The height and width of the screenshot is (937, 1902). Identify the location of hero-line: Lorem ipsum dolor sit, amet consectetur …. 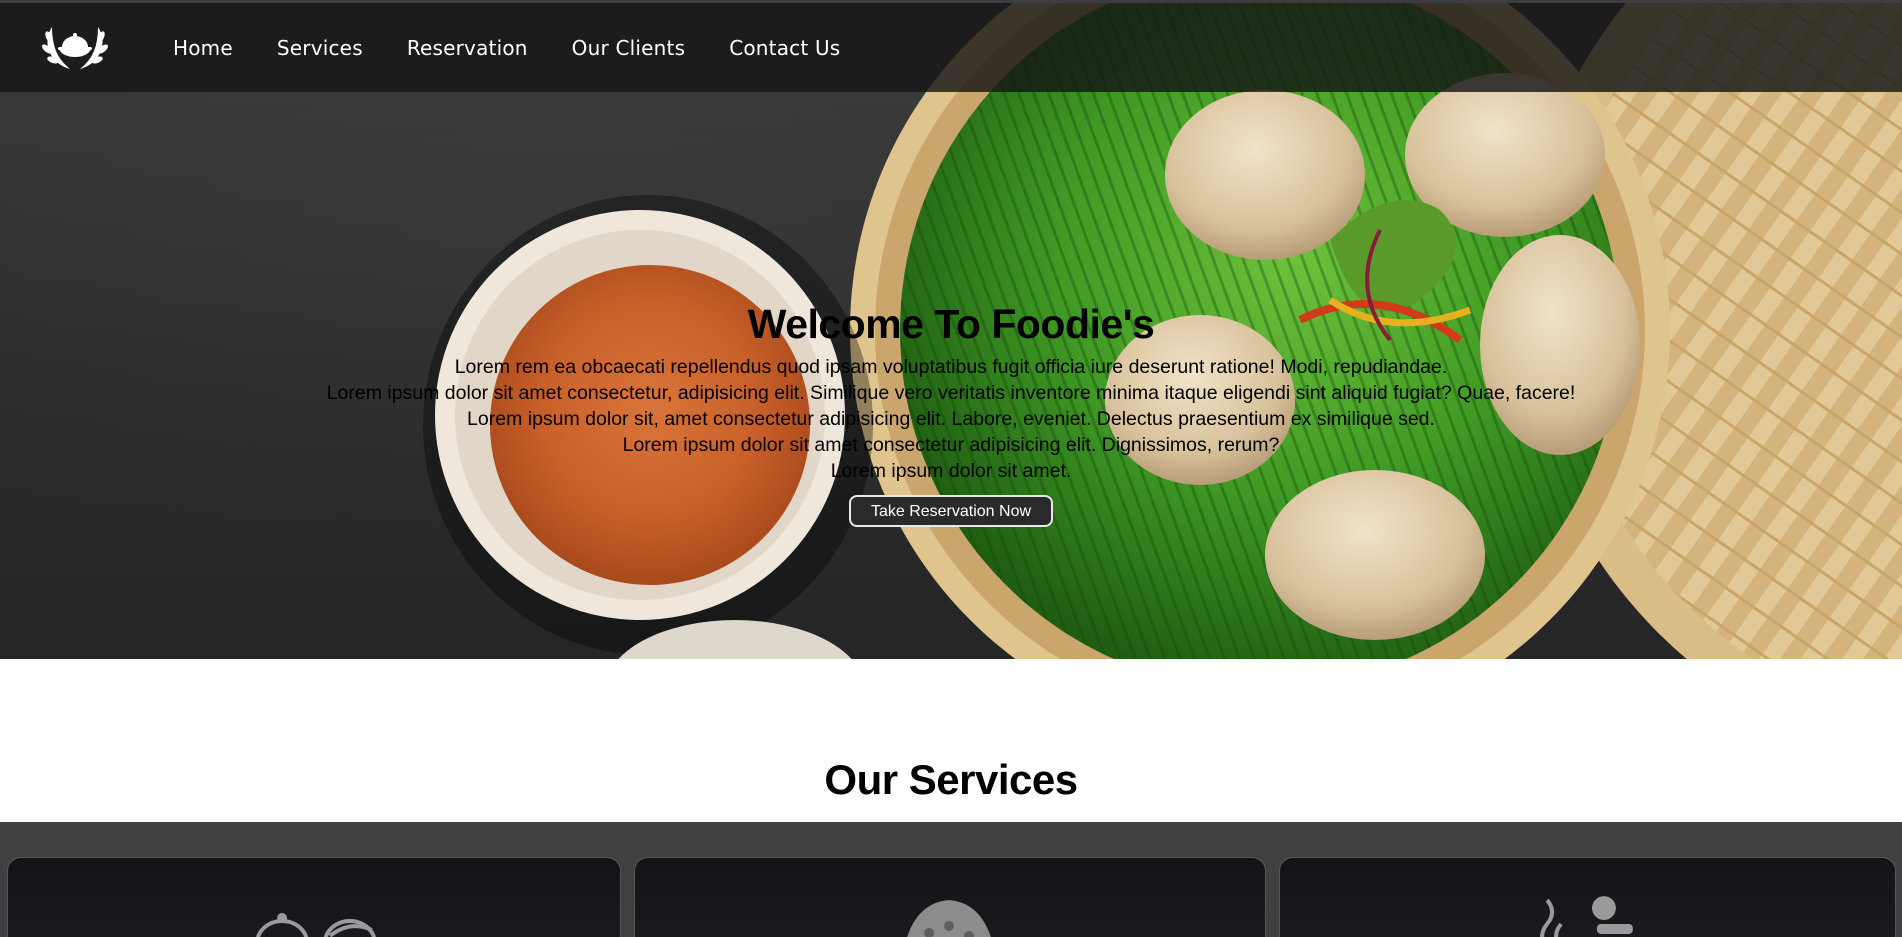
(951, 419).